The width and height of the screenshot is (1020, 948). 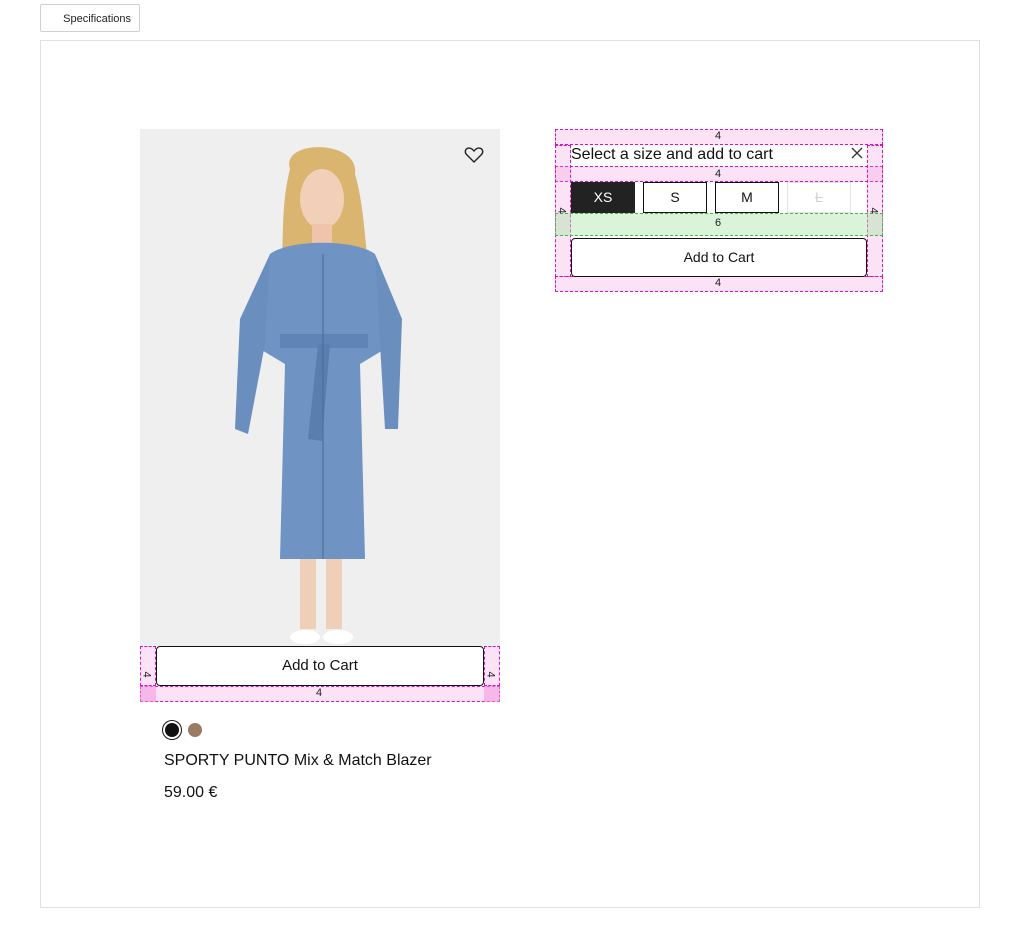 I want to click on product-name: SPORTY PUNTO Mix & Match Blazer, so click(x=298, y=761).